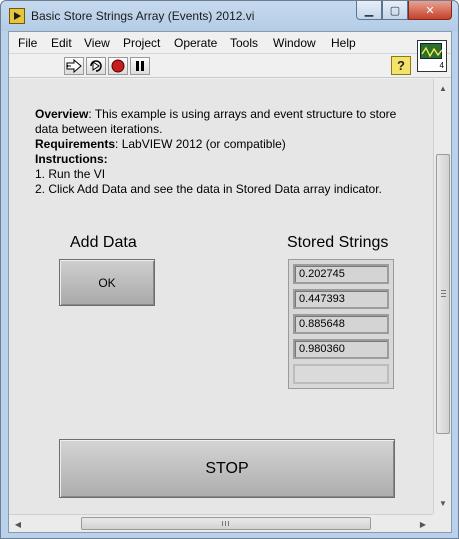  What do you see at coordinates (369, 10) in the screenshot?
I see `minimize-button: ▁` at bounding box center [369, 10].